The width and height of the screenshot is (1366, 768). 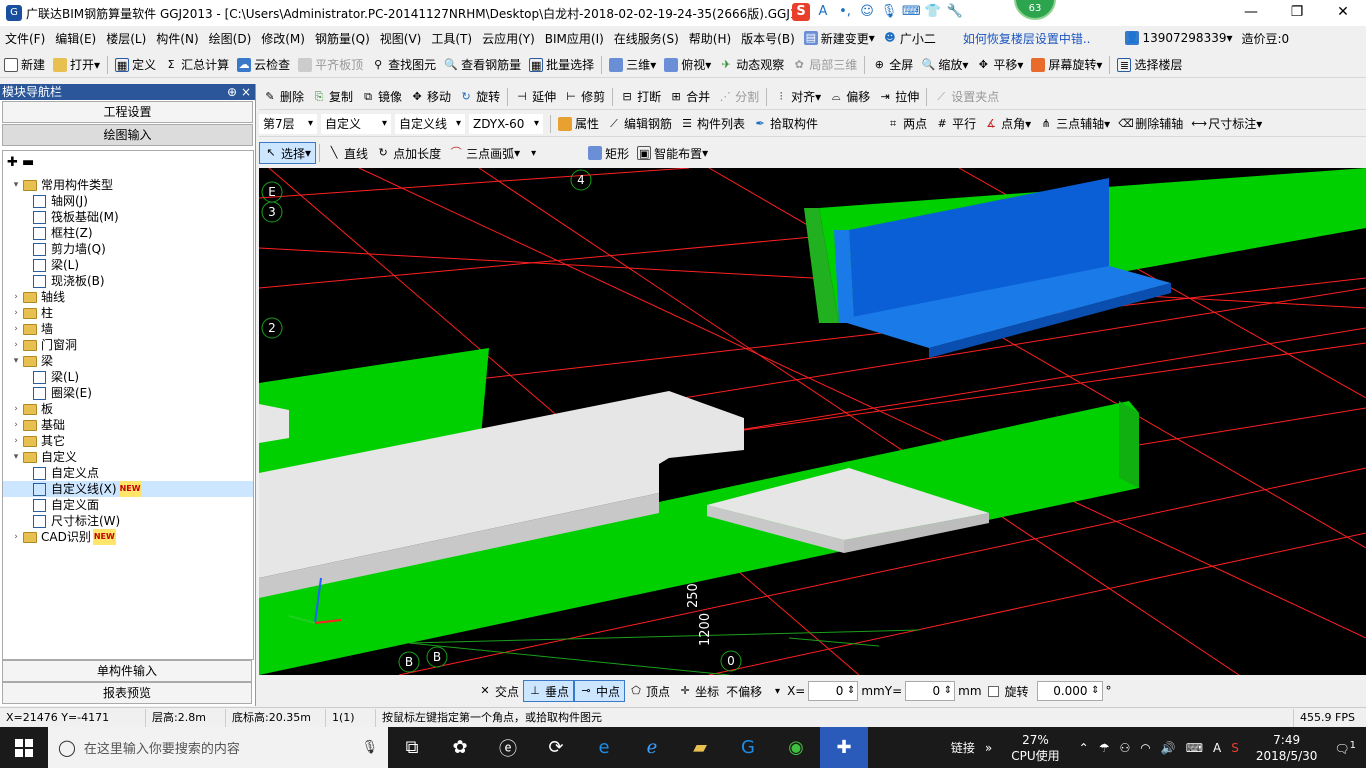 I want to click on tree-item: 现浇板(B), so click(x=128, y=281).